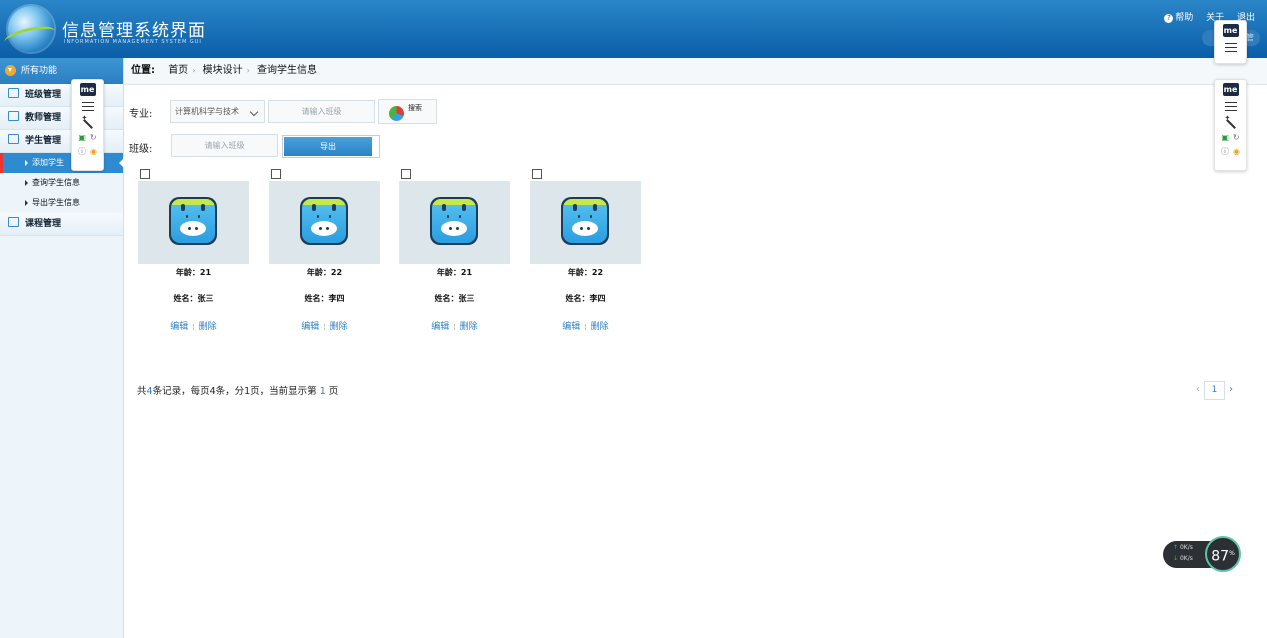  Describe the element at coordinates (1198, 389) in the screenshot. I see `prev-page-icon: ‹` at that location.